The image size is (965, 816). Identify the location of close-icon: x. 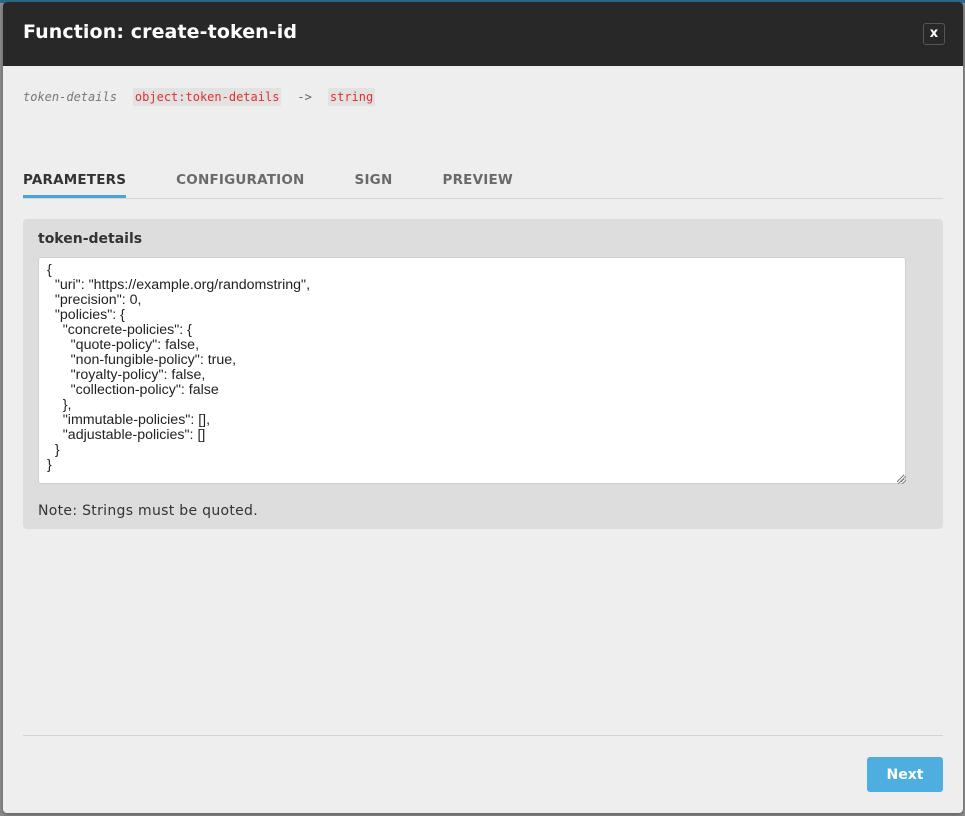
(934, 33).